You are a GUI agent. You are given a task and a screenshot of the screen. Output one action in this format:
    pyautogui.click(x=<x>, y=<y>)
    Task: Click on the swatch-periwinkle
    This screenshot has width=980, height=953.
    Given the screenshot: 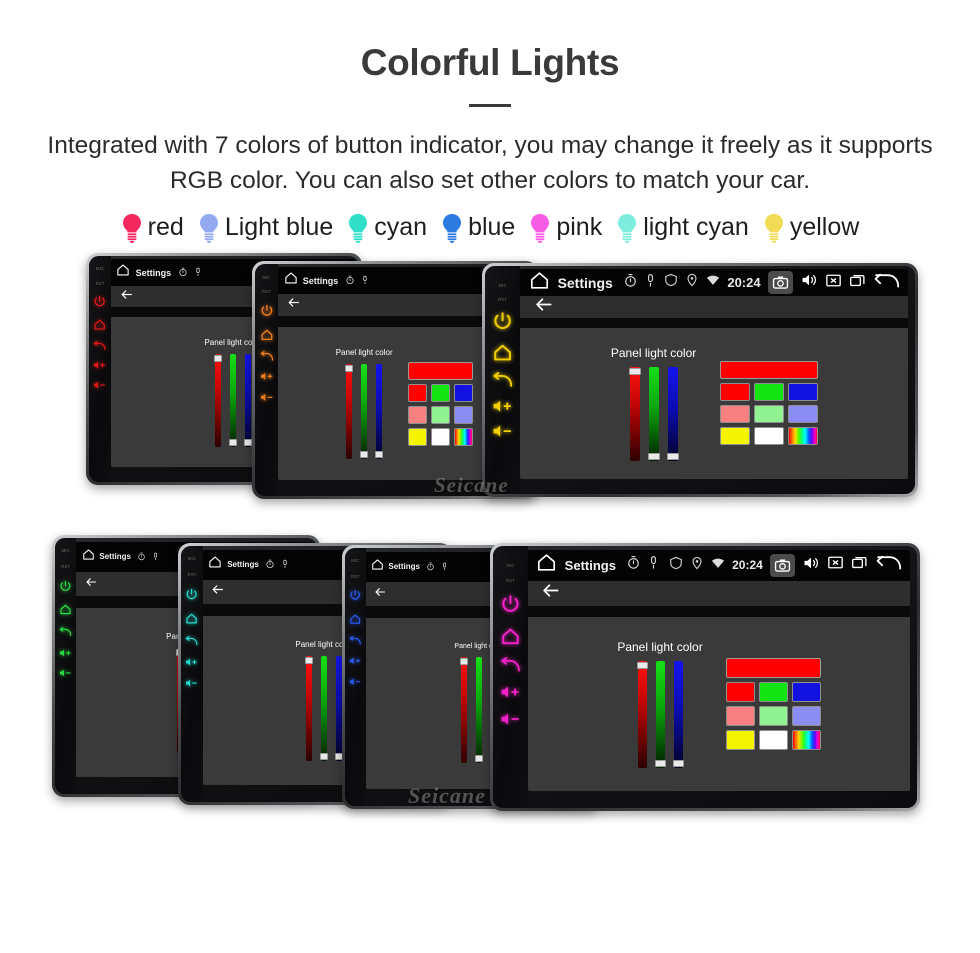 What is the action you would take?
    pyautogui.click(x=802, y=414)
    